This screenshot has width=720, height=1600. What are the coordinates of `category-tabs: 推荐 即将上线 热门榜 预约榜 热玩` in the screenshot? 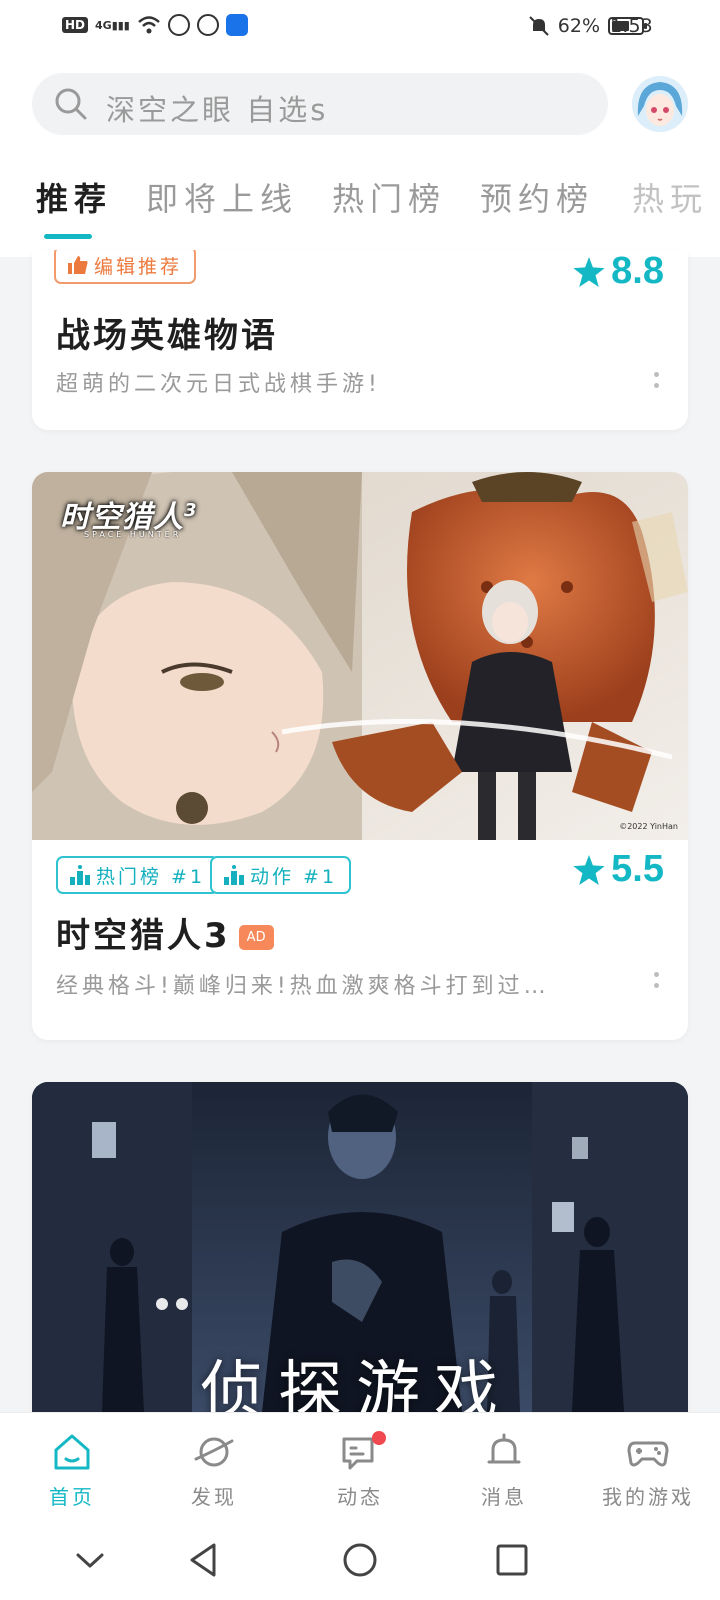 It's located at (360, 204).